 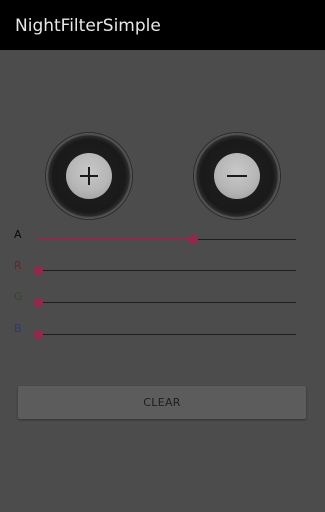 I want to click on clear-button: CLEAR, so click(x=162, y=402).